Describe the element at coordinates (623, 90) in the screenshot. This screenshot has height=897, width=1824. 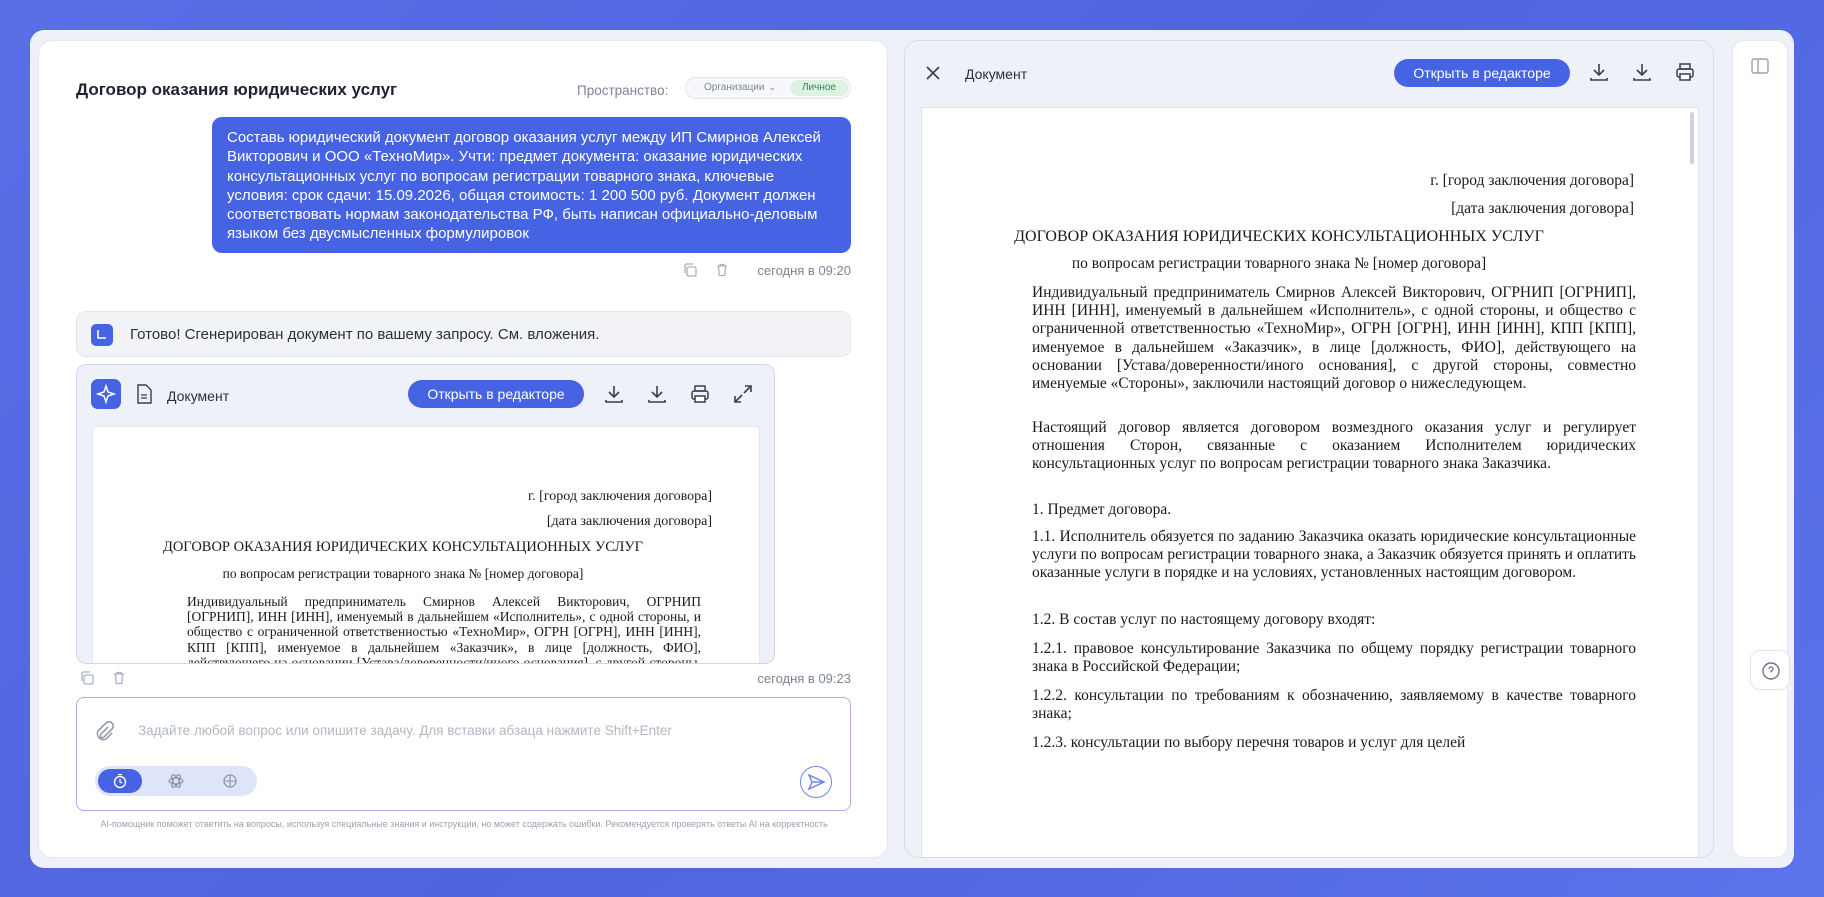
I see `space-label: Пространство:` at that location.